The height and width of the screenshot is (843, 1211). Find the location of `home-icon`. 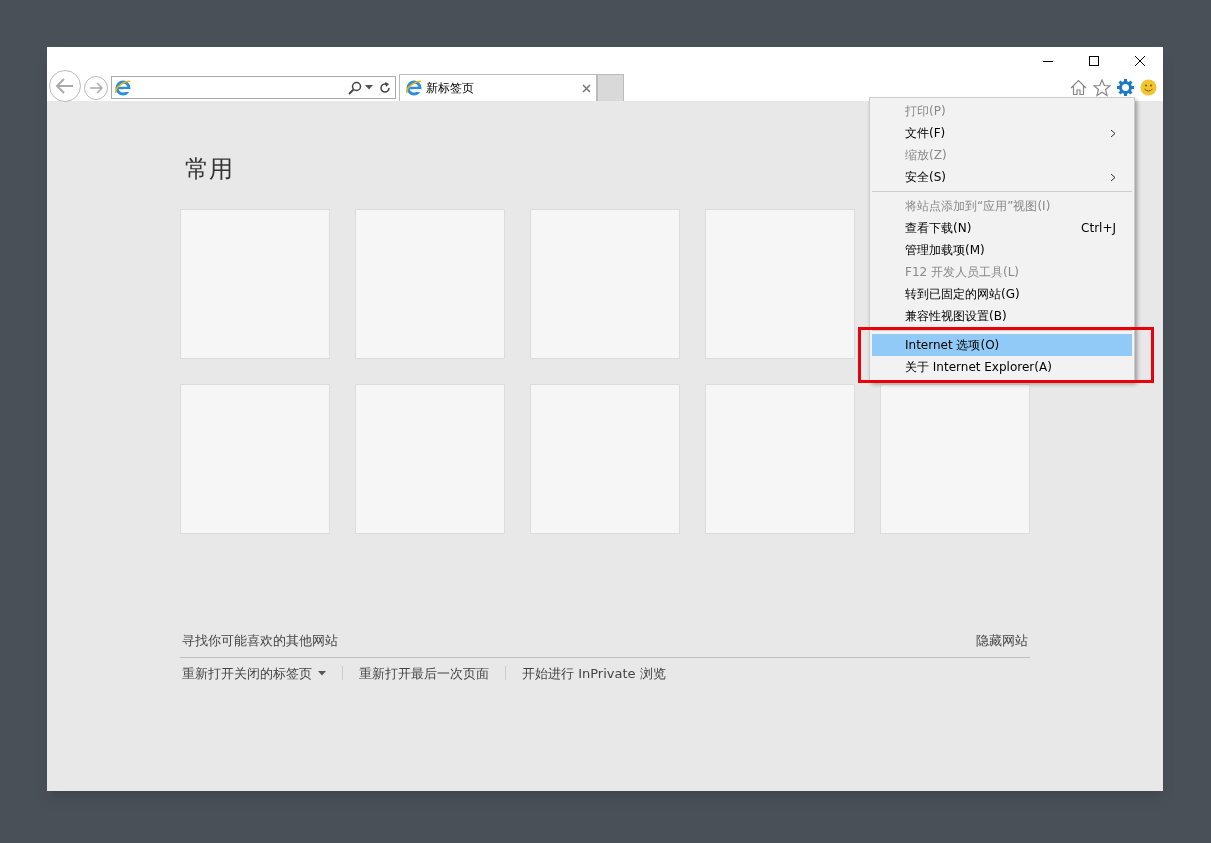

home-icon is located at coordinates (1078, 87).